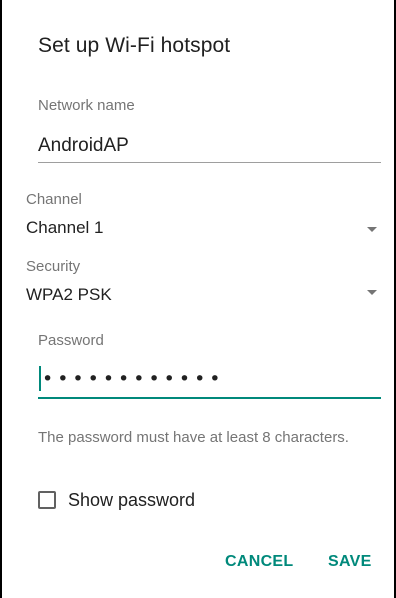  Describe the element at coordinates (54, 199) in the screenshot. I see `channel-label: Channel` at that location.